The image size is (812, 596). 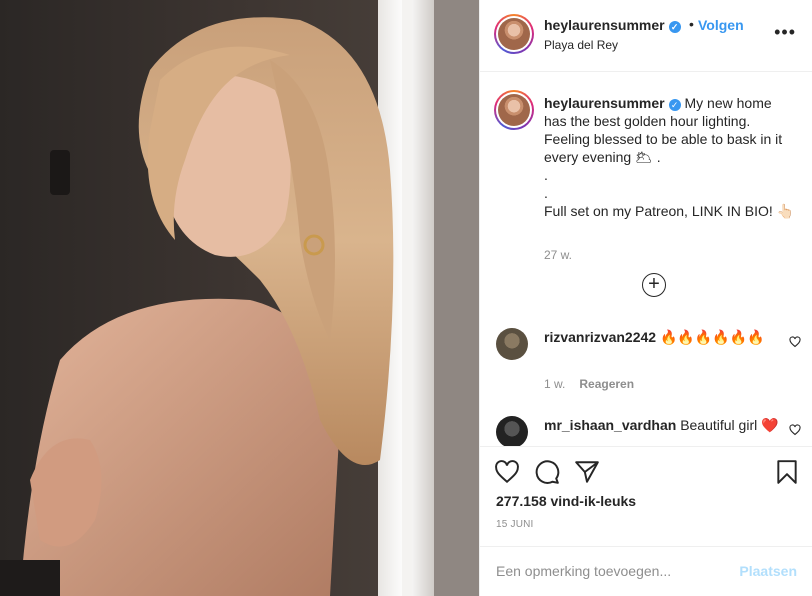 I want to click on more-options-icon: •••, so click(x=785, y=32).